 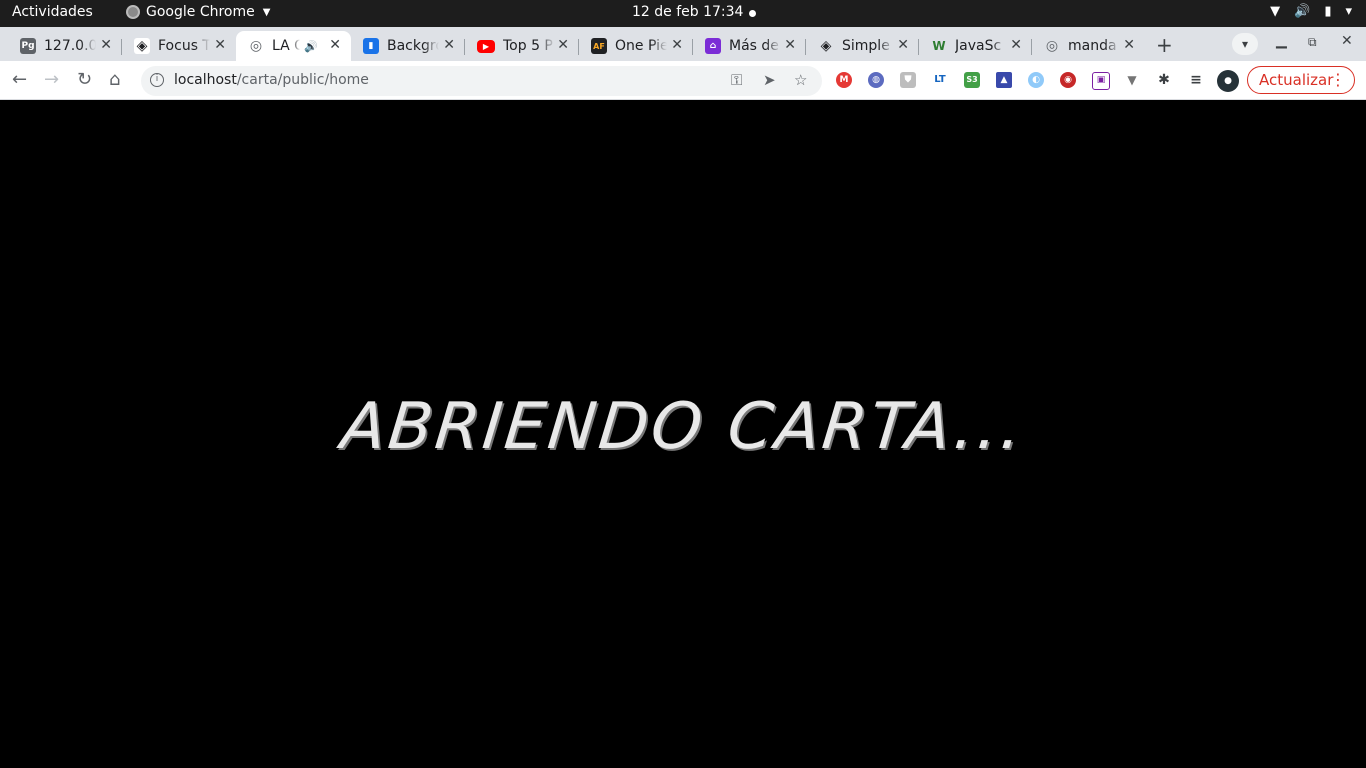 I want to click on tab-1: ◈ Focus T ✕, so click(x=179, y=46).